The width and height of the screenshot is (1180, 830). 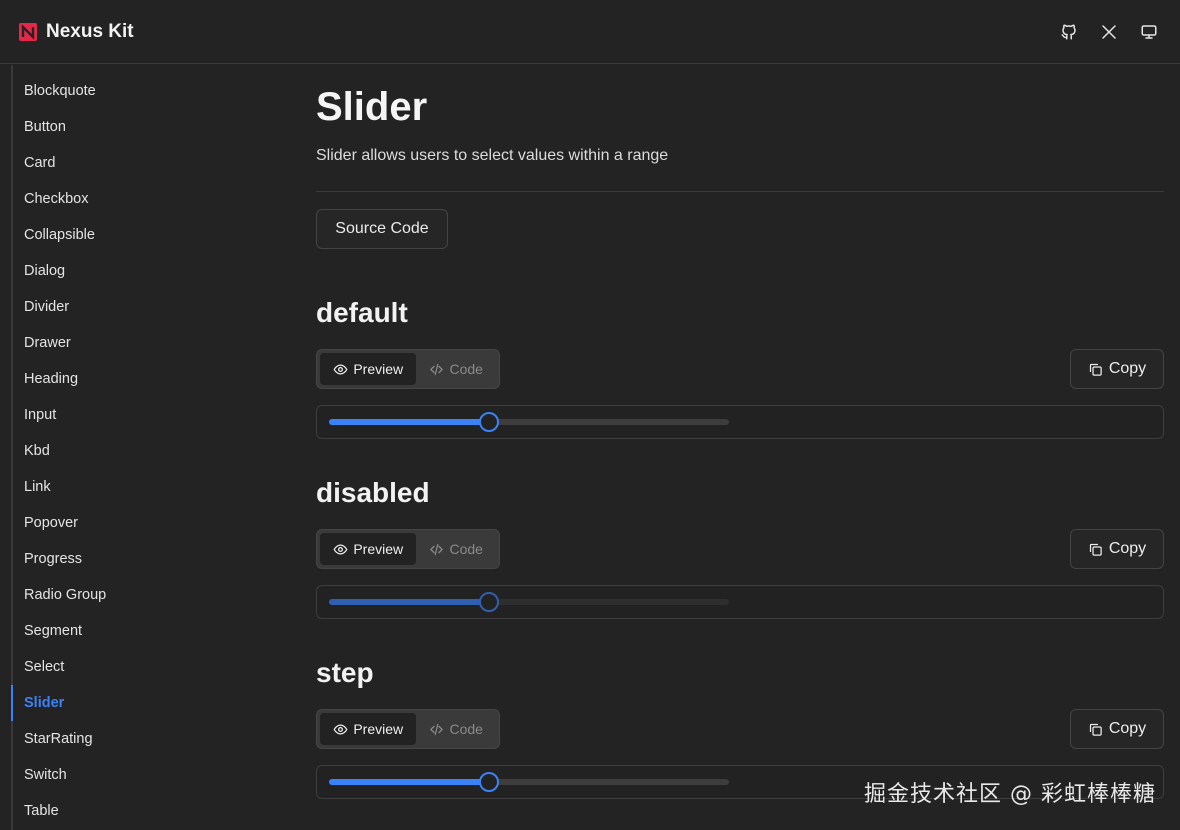 I want to click on slider-track-disabled, so click(x=529, y=602).